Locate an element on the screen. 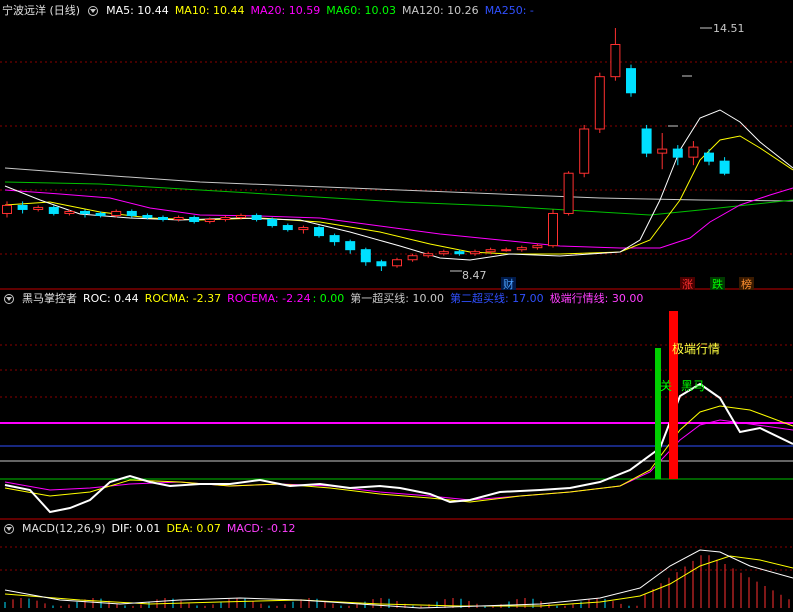 The height and width of the screenshot is (612, 793). marker-bang: 榜 is located at coordinates (746, 284).